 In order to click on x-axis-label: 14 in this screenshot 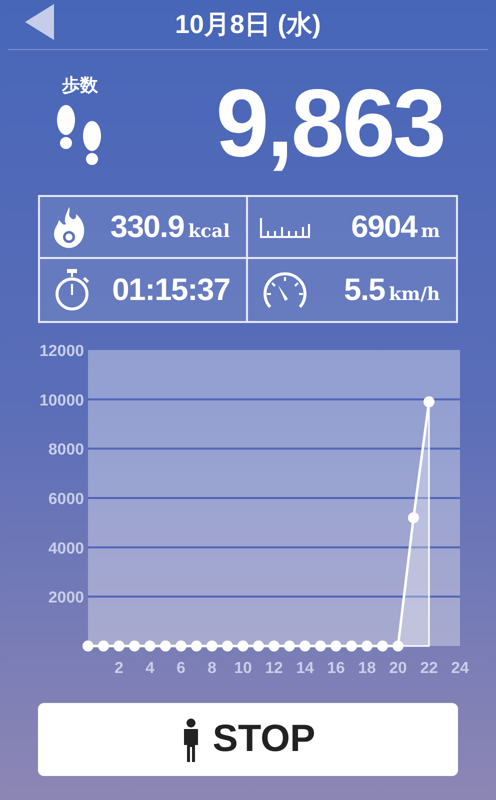, I will do `click(305, 668)`.